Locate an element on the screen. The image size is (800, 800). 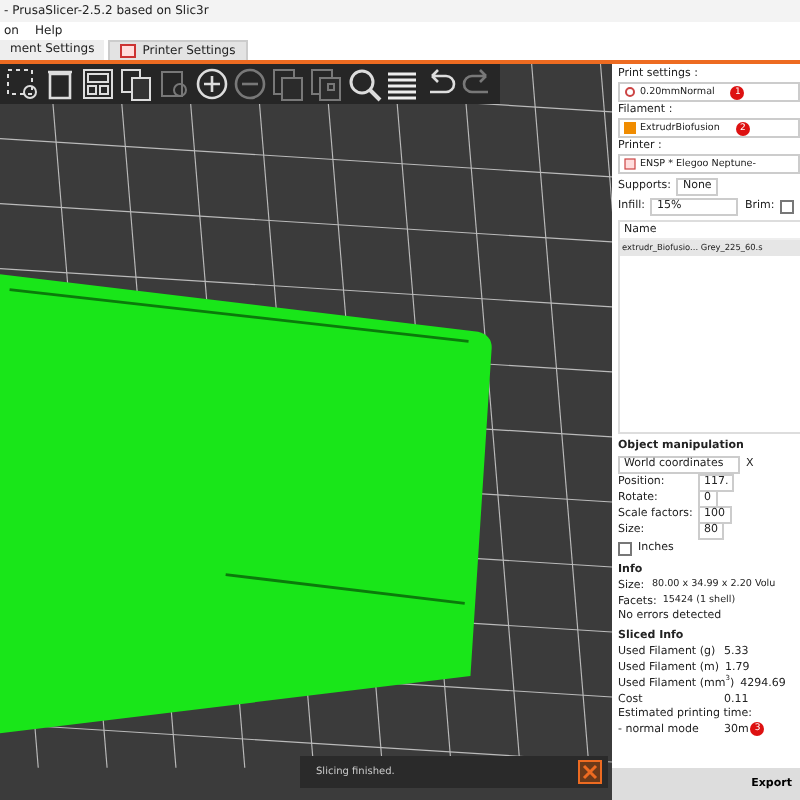
brim-checkbox is located at coordinates (787, 206).